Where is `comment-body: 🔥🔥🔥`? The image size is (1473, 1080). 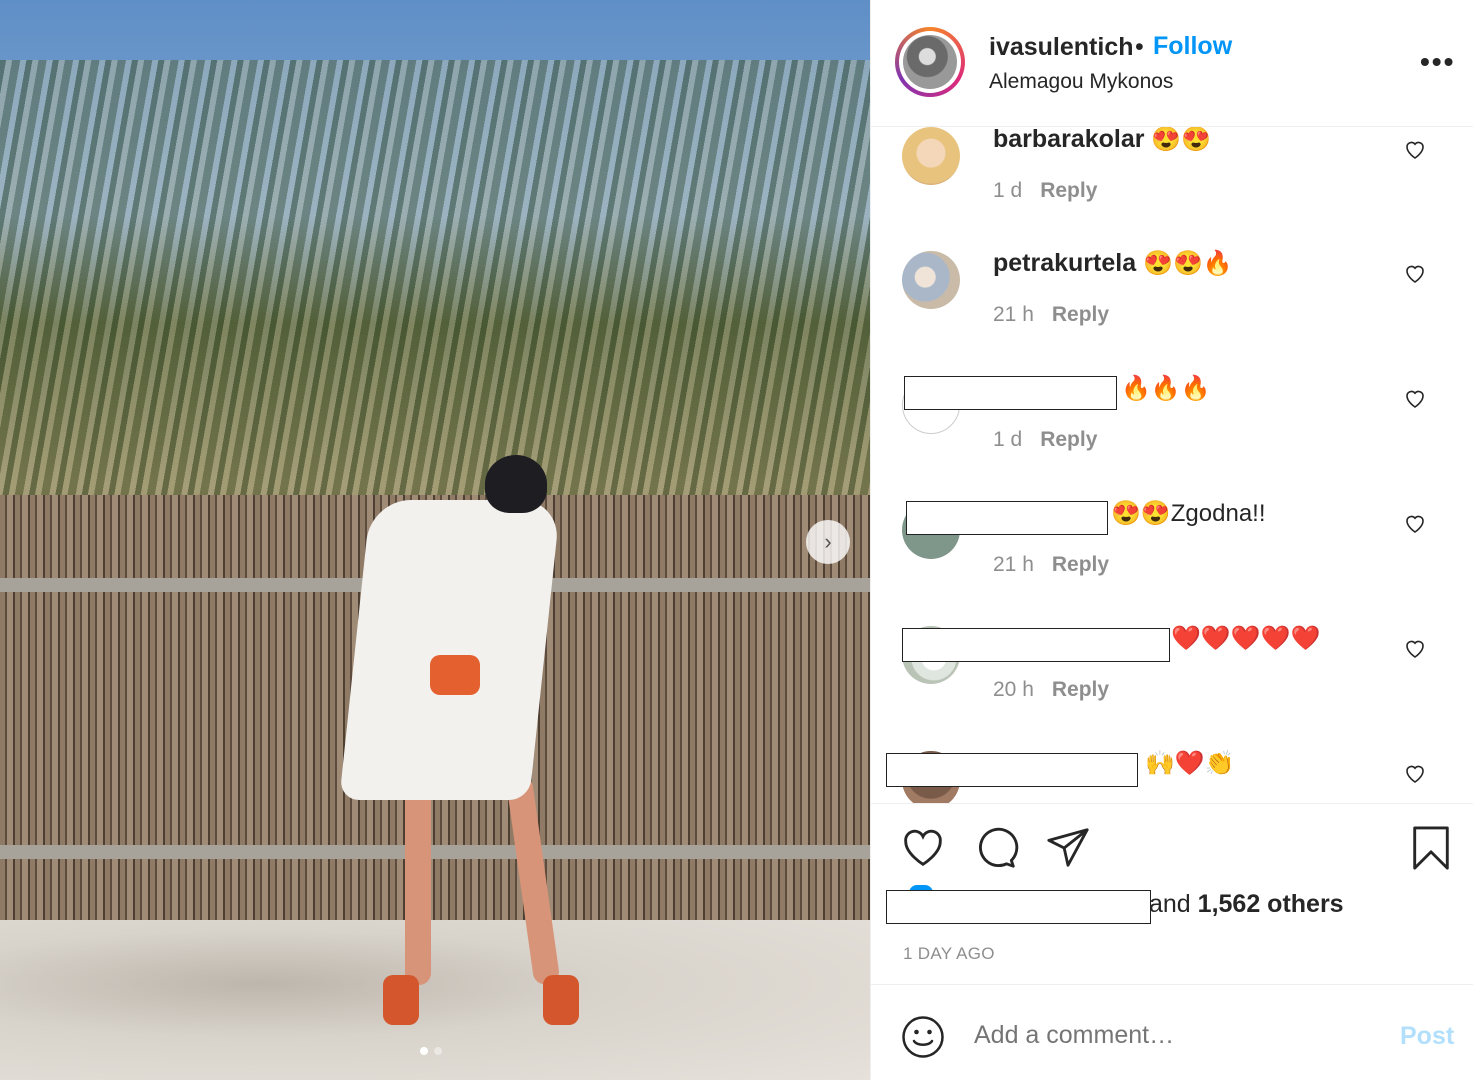
comment-body: 🔥🔥🔥 is located at coordinates (1166, 388).